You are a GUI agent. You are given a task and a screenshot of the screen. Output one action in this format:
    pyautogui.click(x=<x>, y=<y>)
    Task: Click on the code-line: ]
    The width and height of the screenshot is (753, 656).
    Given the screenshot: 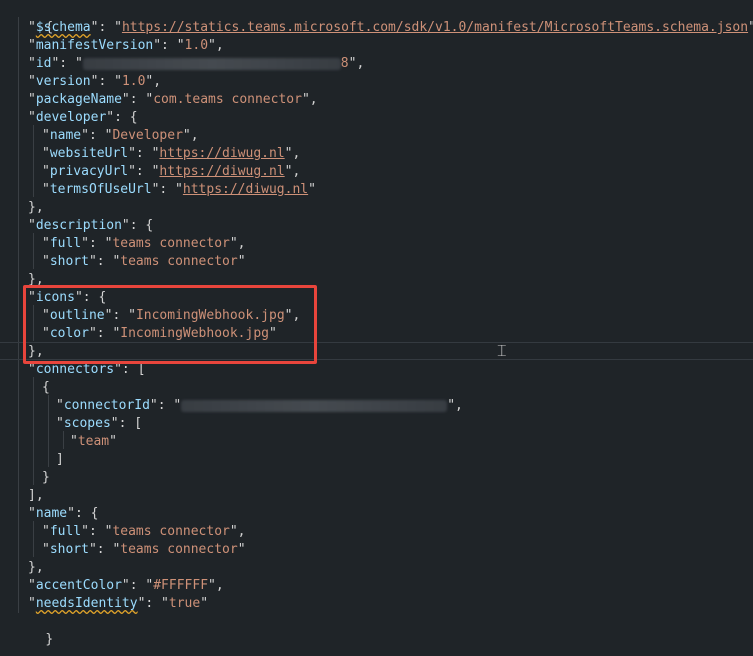 What is the action you would take?
    pyautogui.click(x=60, y=459)
    